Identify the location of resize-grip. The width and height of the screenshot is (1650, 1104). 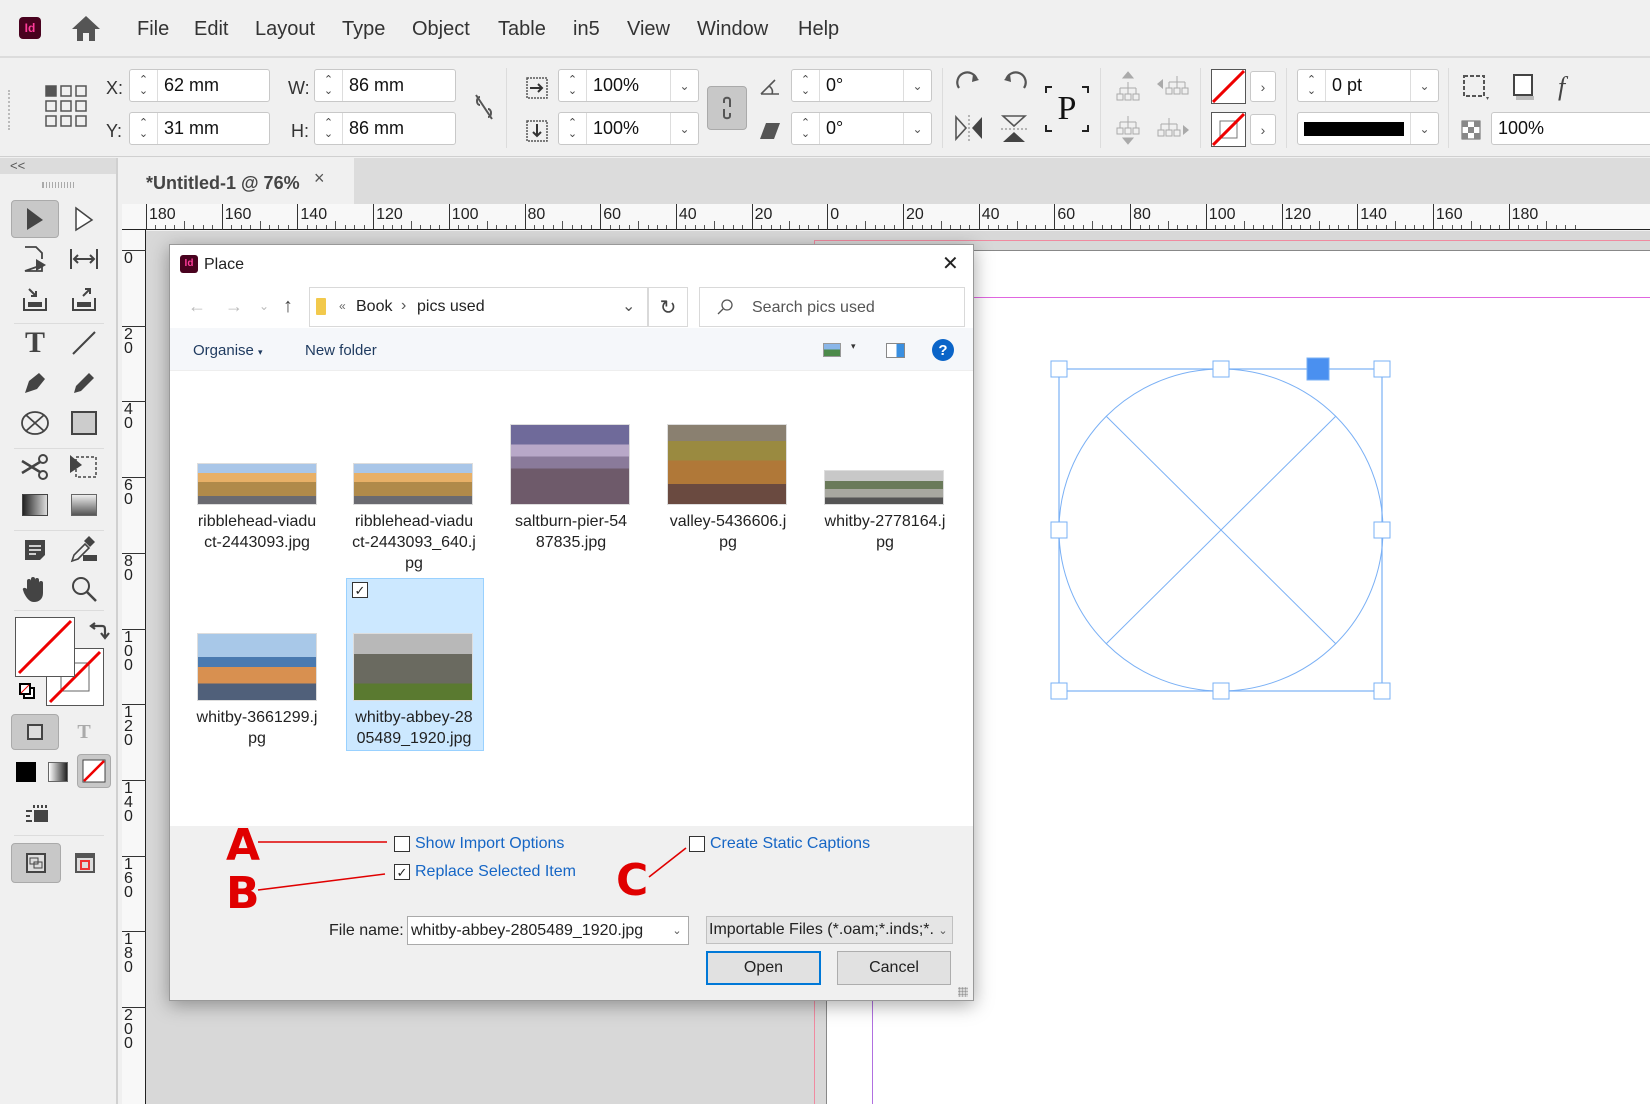
(963, 992).